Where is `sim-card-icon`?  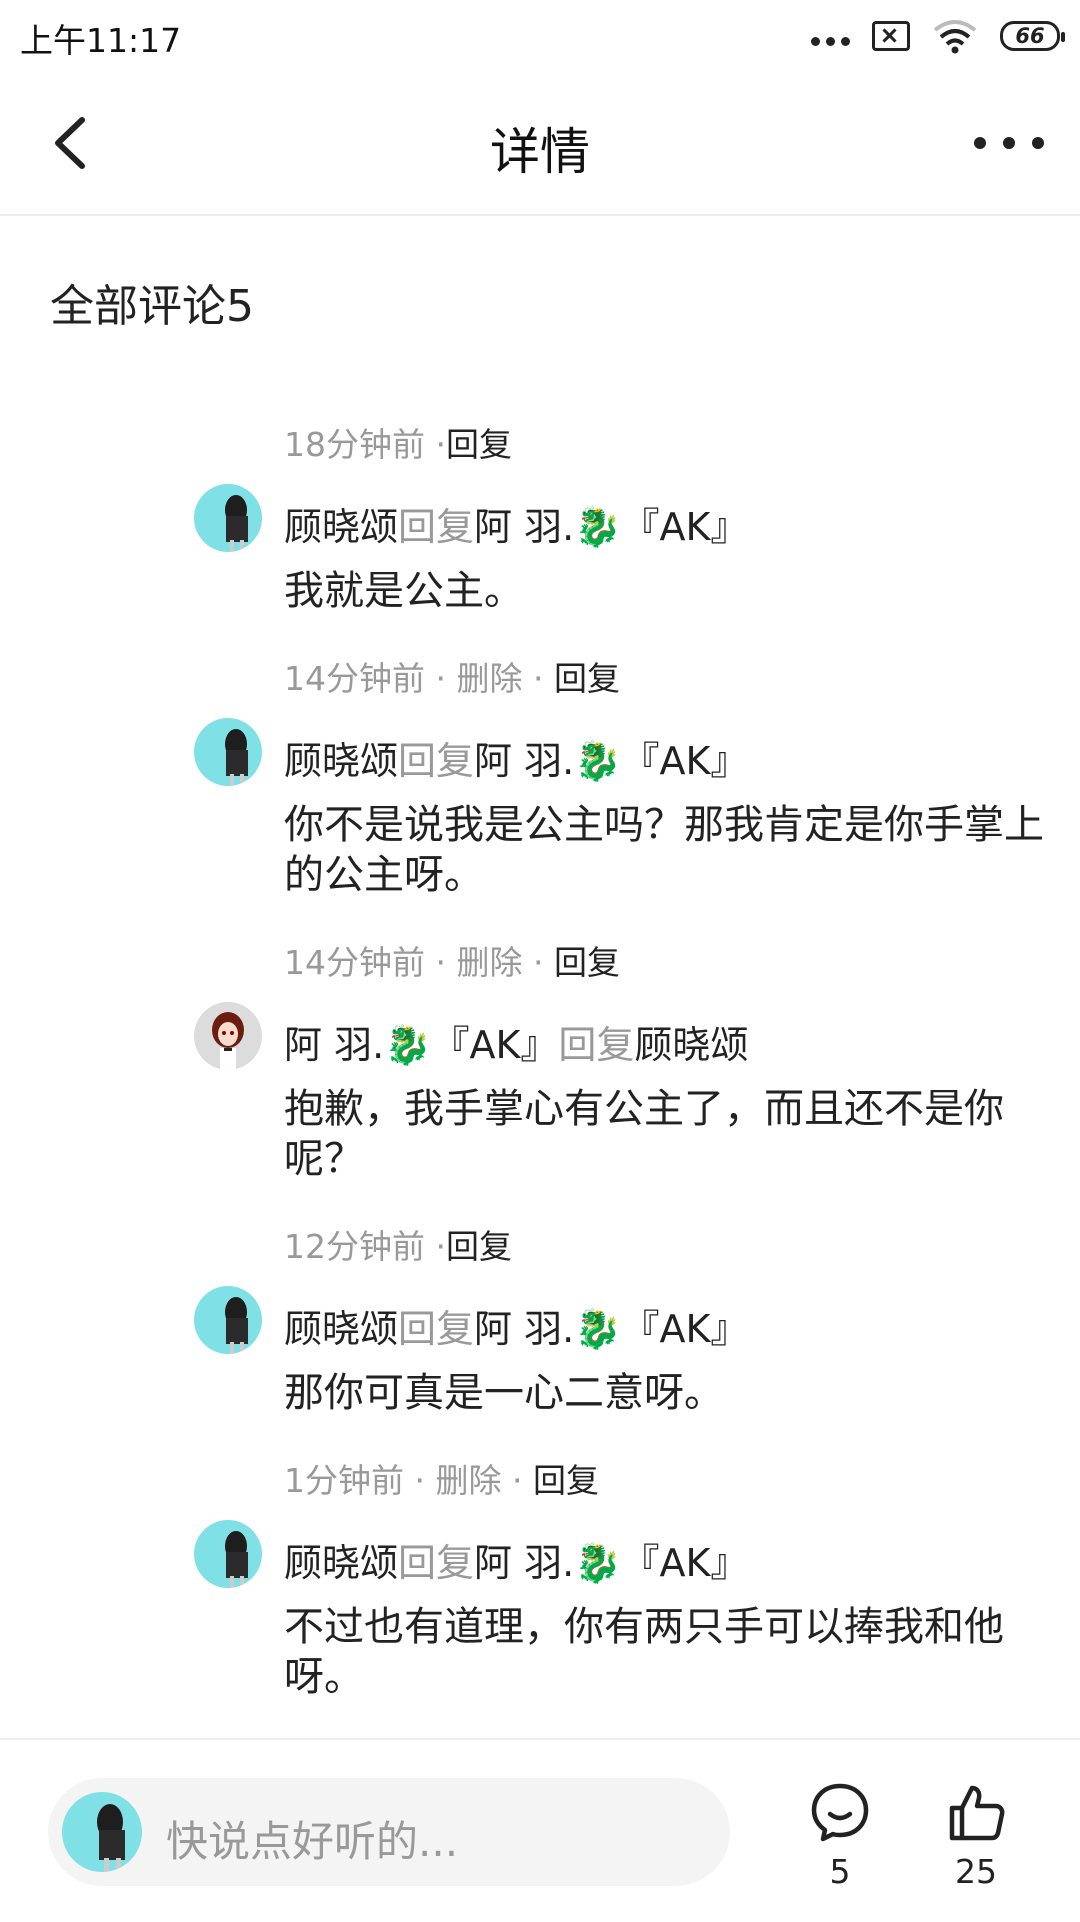 sim-card-icon is located at coordinates (891, 36).